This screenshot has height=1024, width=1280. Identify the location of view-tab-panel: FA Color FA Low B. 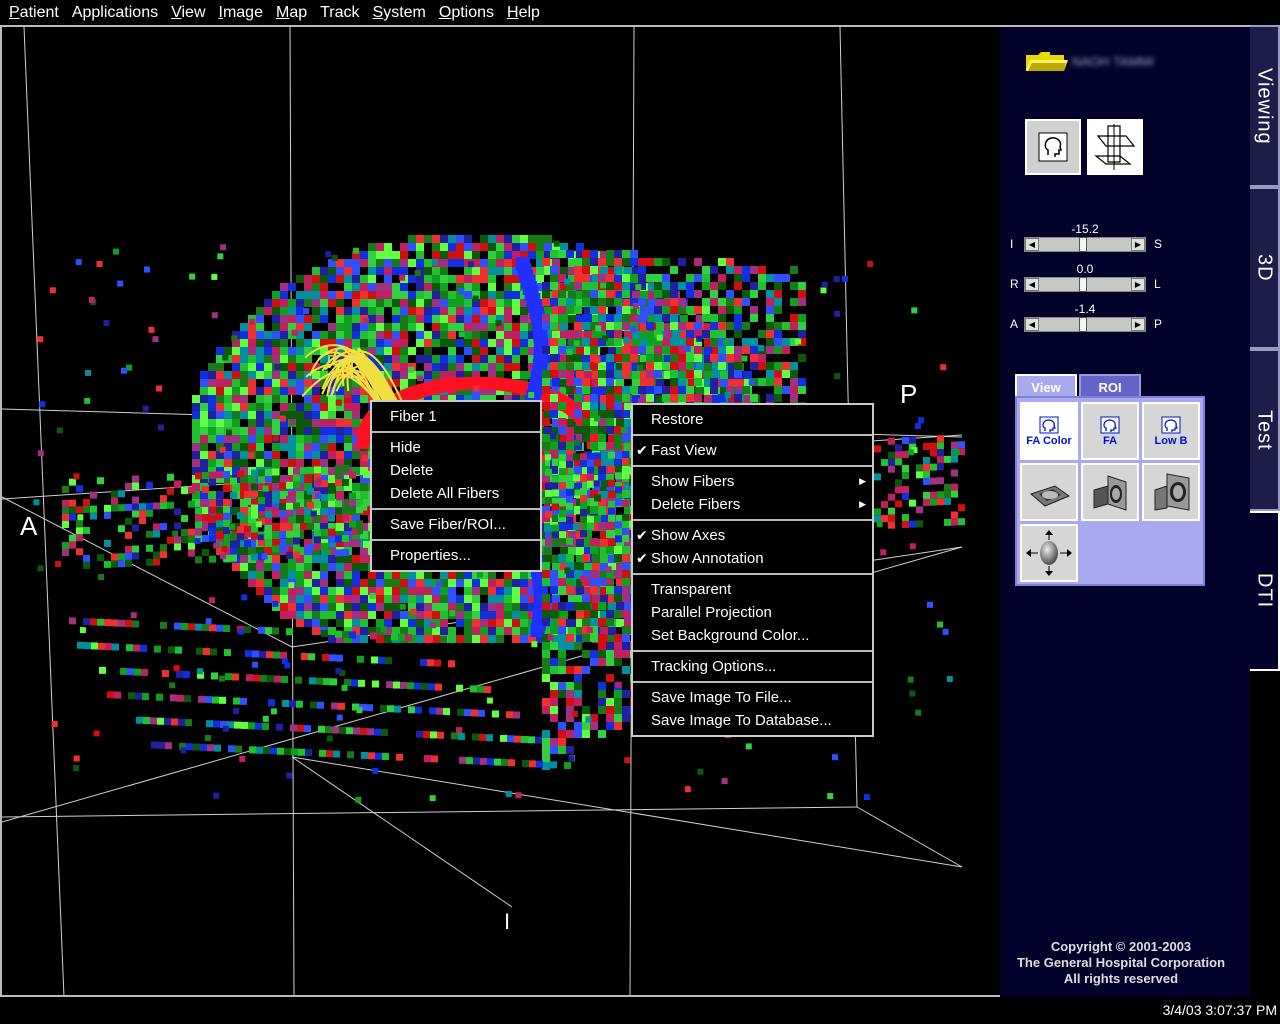
(1110, 491).